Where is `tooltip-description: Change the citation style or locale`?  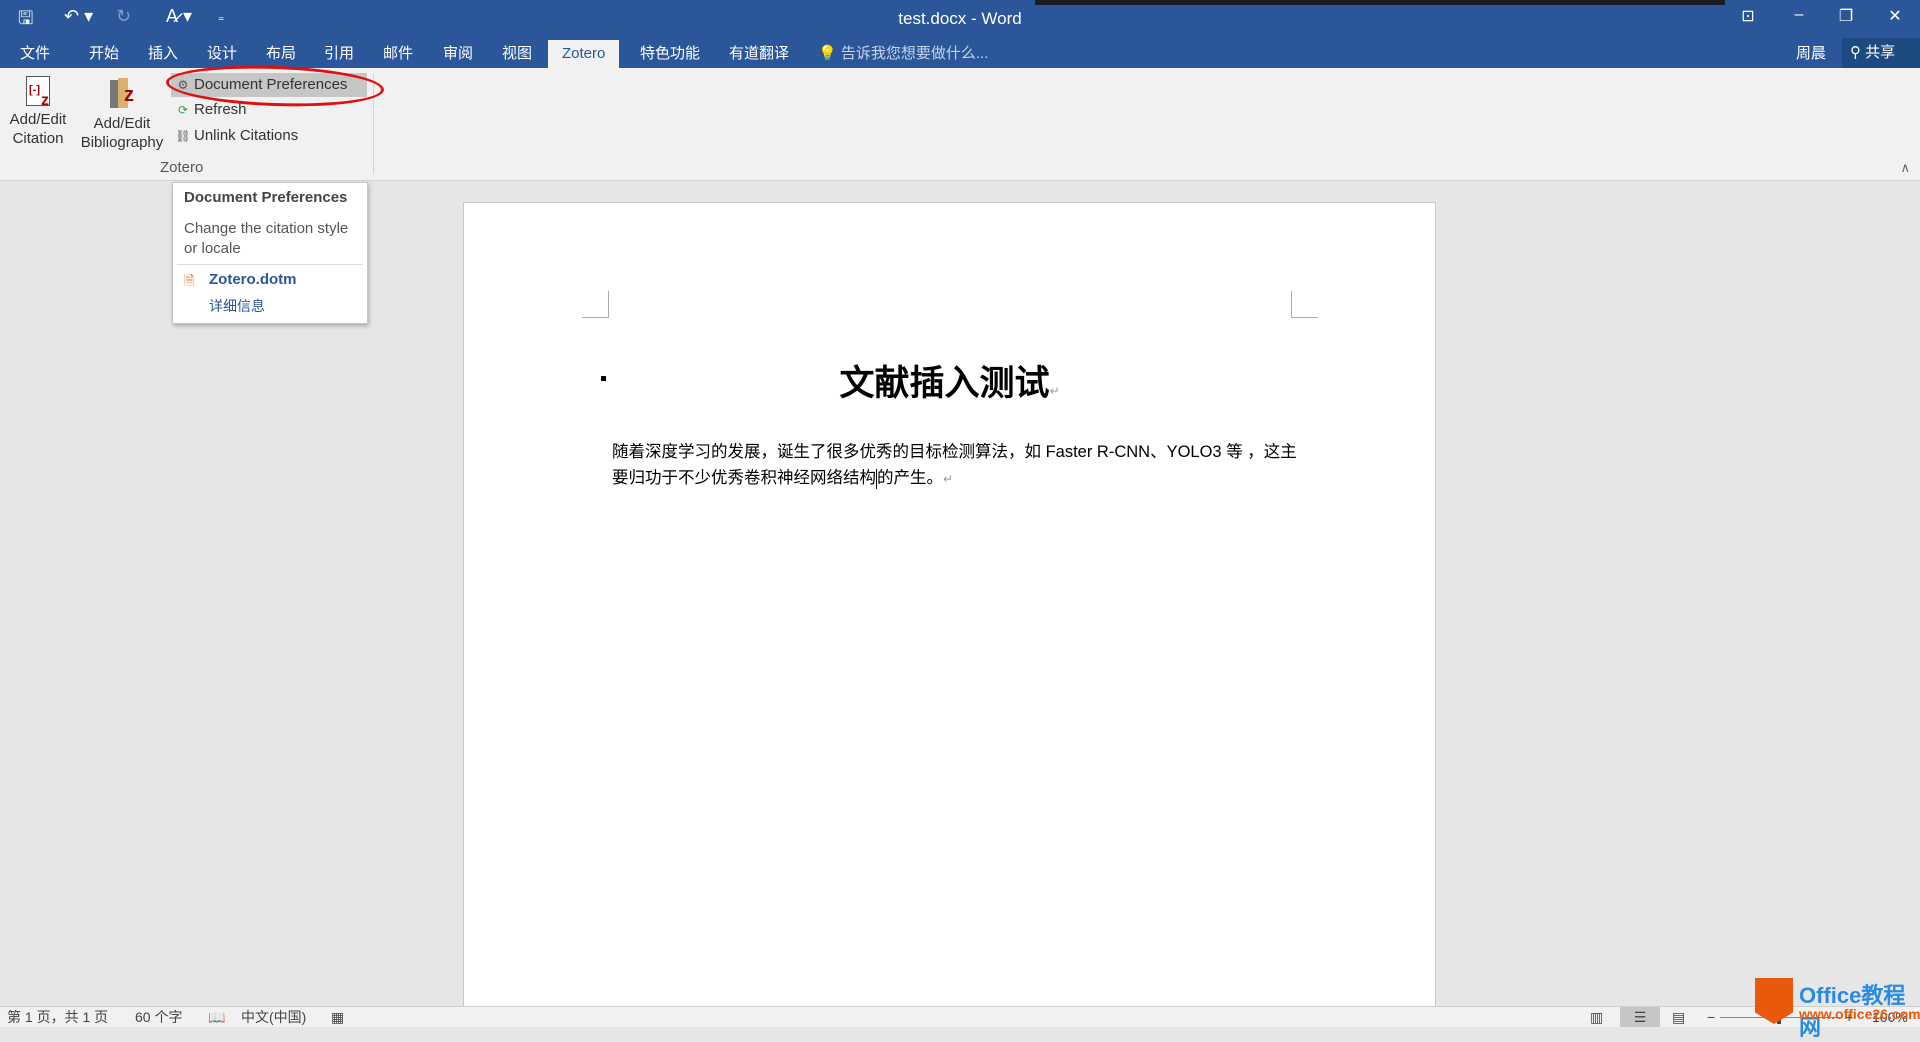
tooltip-description: Change the citation style or locale is located at coordinates (266, 238).